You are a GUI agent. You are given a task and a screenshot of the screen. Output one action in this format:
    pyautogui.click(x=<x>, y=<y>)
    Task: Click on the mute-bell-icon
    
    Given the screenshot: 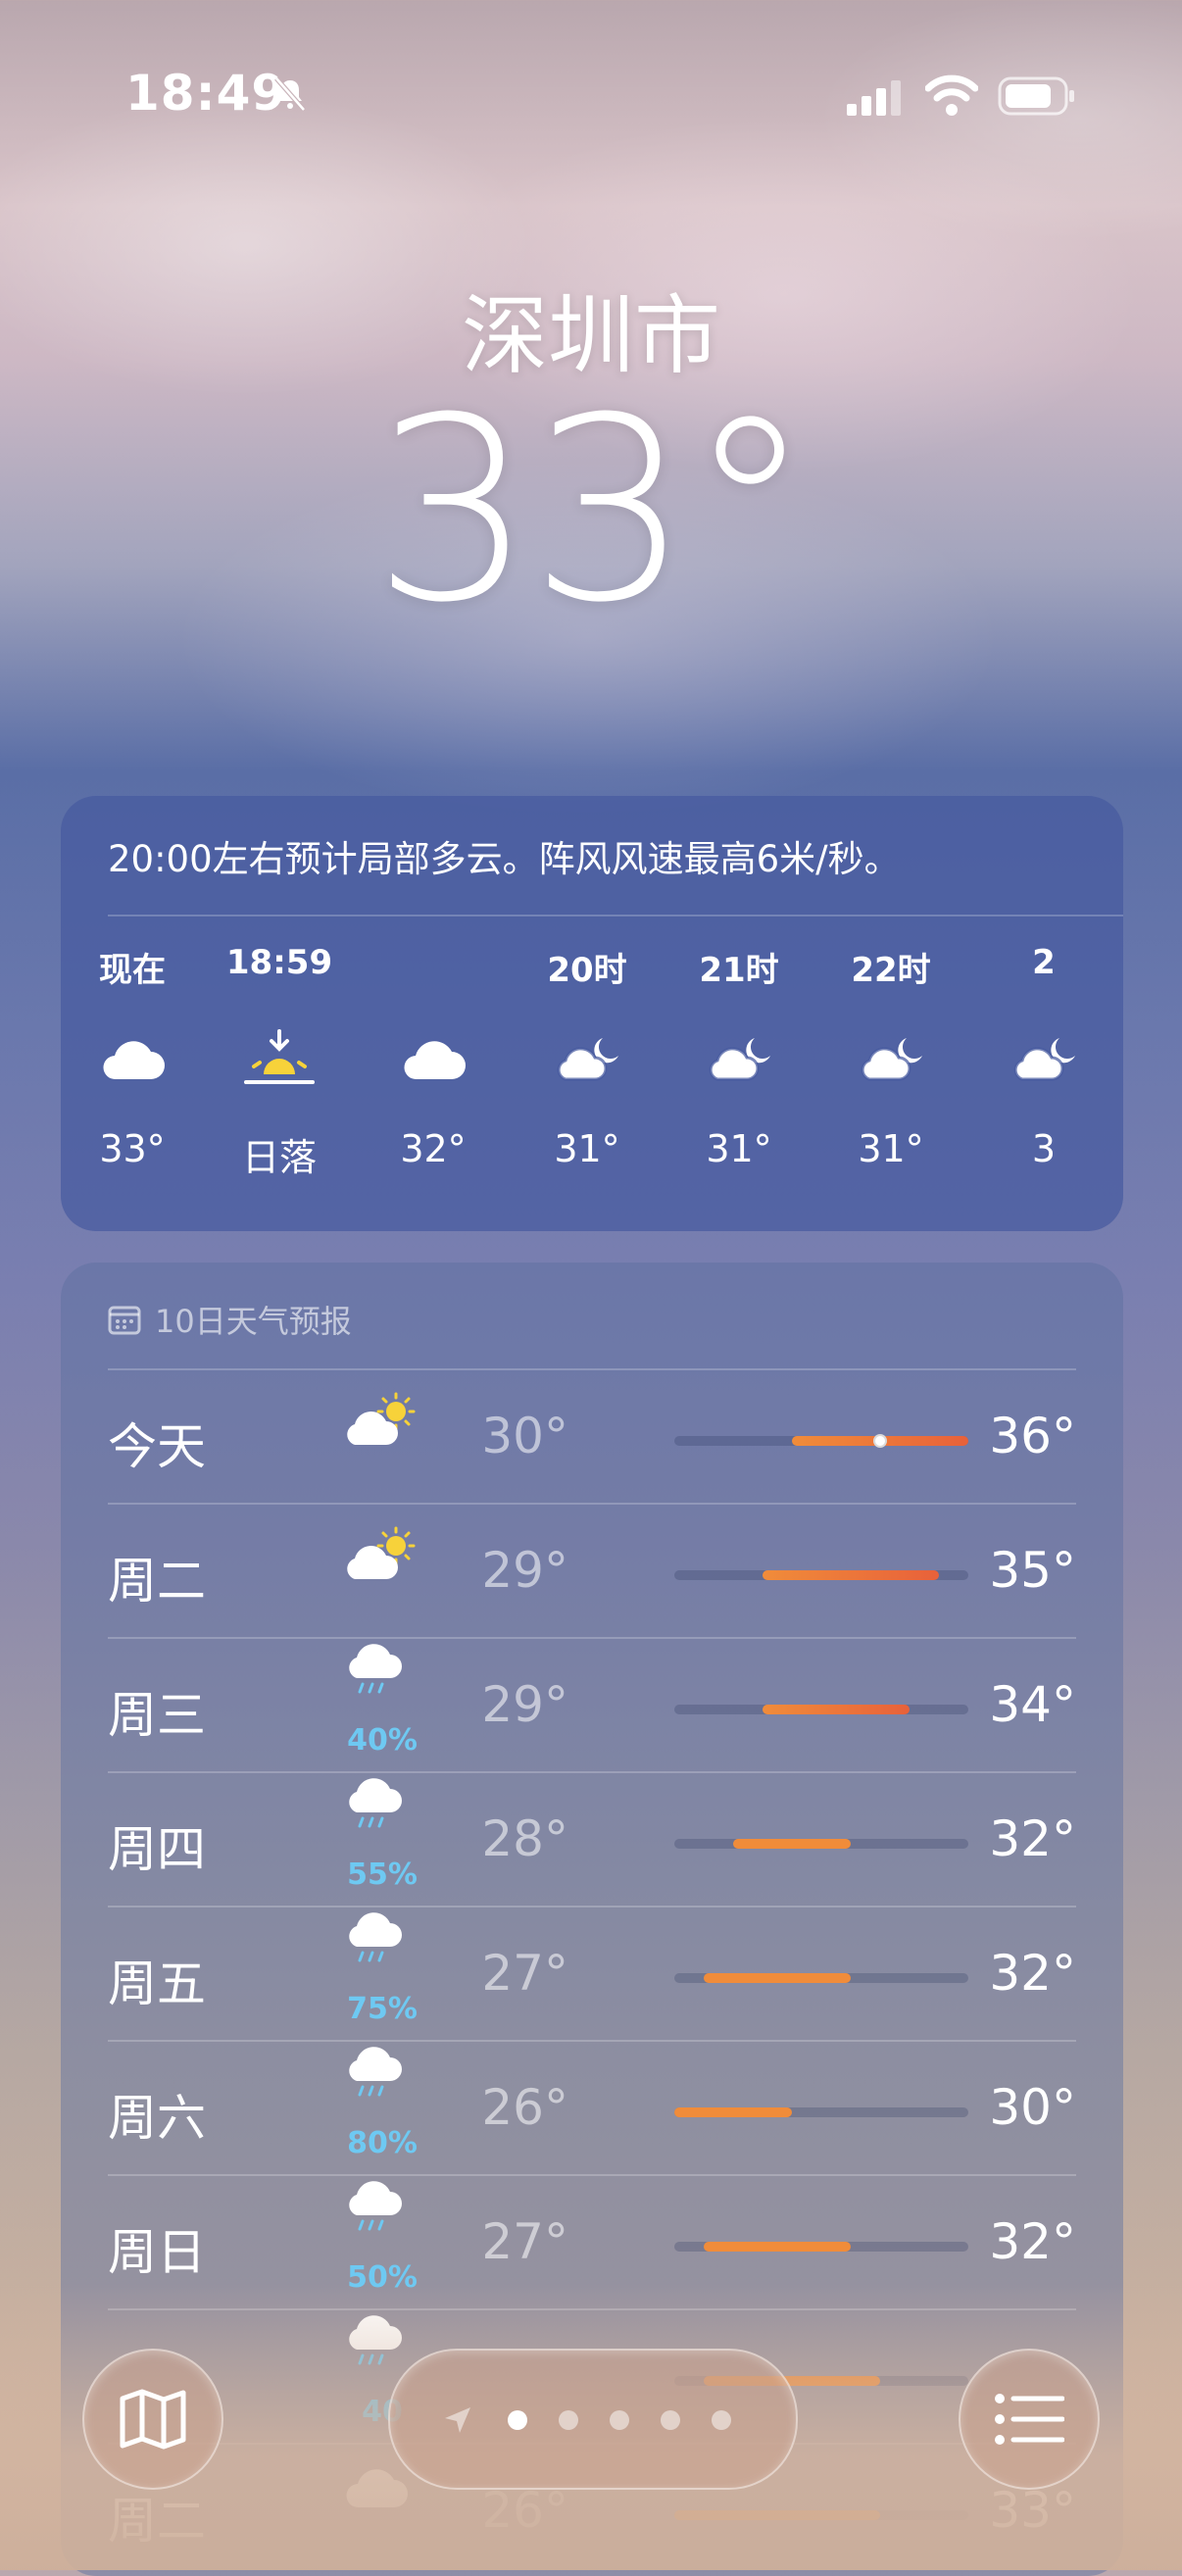 What is the action you would take?
    pyautogui.click(x=290, y=94)
    